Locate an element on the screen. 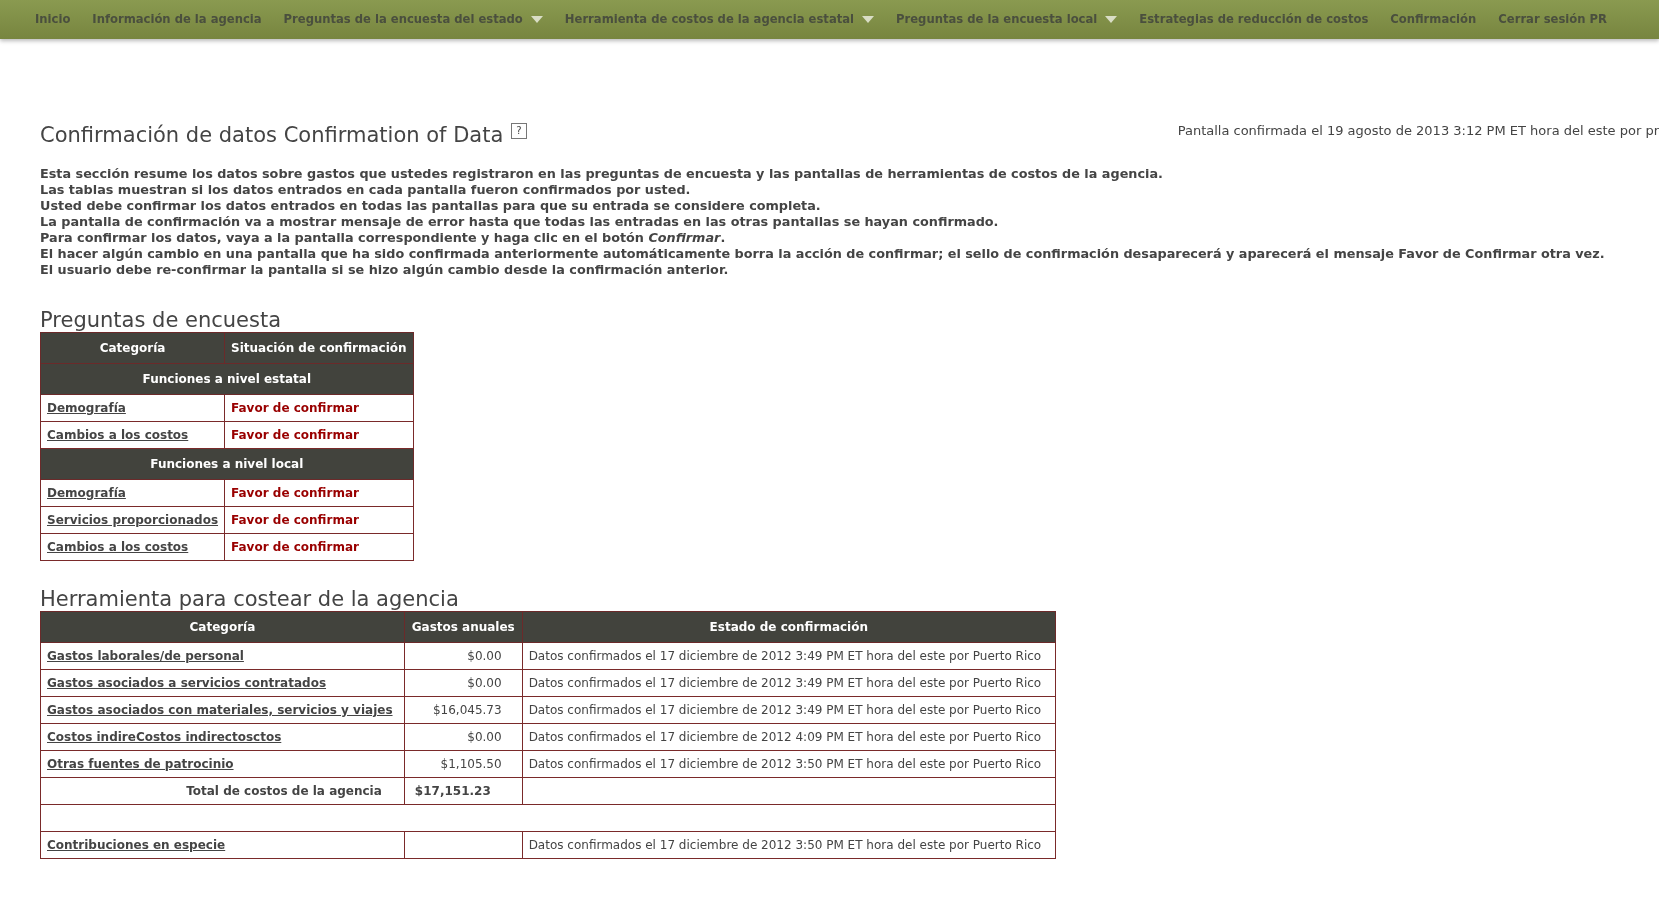 This screenshot has width=1659, height=904. group-header: Funciones a nivel estatal is located at coordinates (227, 379).